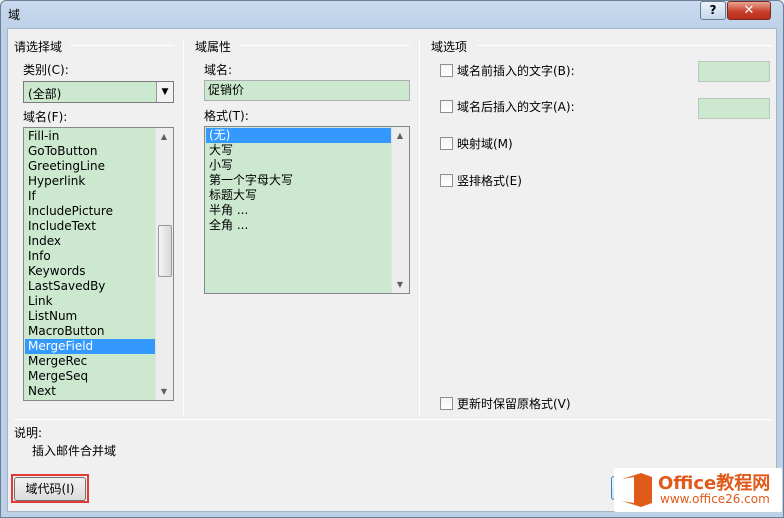 This screenshot has height=518, width=784. What do you see at coordinates (446, 180) in the screenshot?
I see `vertical-format-checkbox` at bounding box center [446, 180].